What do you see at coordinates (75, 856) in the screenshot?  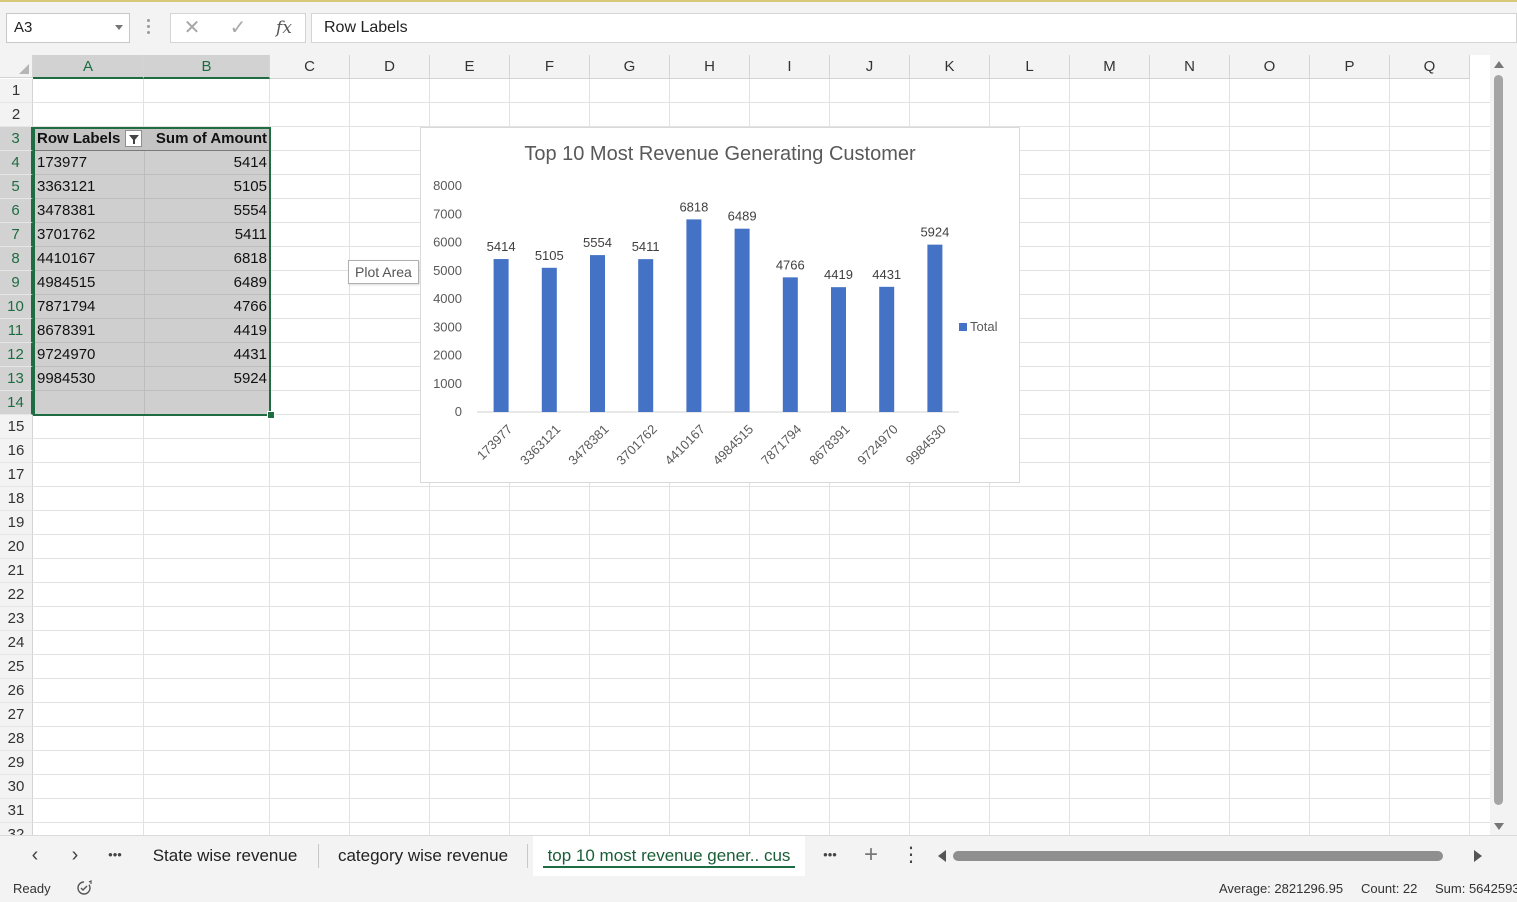 I see `next-sheet-icon: ›` at bounding box center [75, 856].